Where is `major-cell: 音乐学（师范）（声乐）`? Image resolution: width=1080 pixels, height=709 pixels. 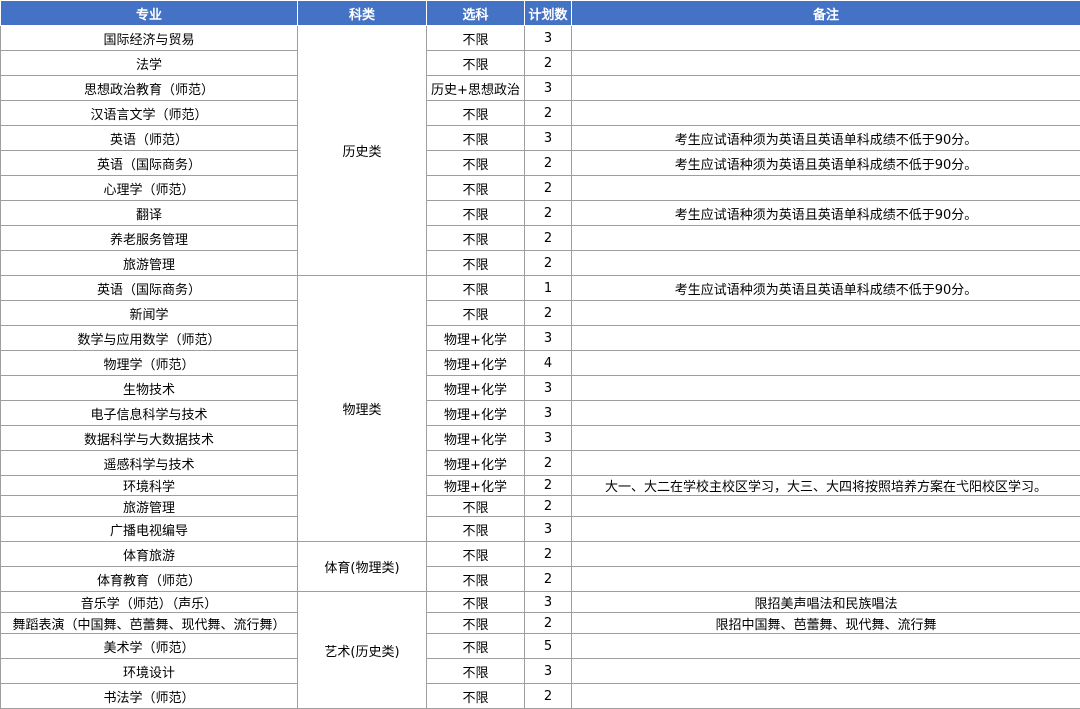 major-cell: 音乐学（师范）（声乐） is located at coordinates (149, 602).